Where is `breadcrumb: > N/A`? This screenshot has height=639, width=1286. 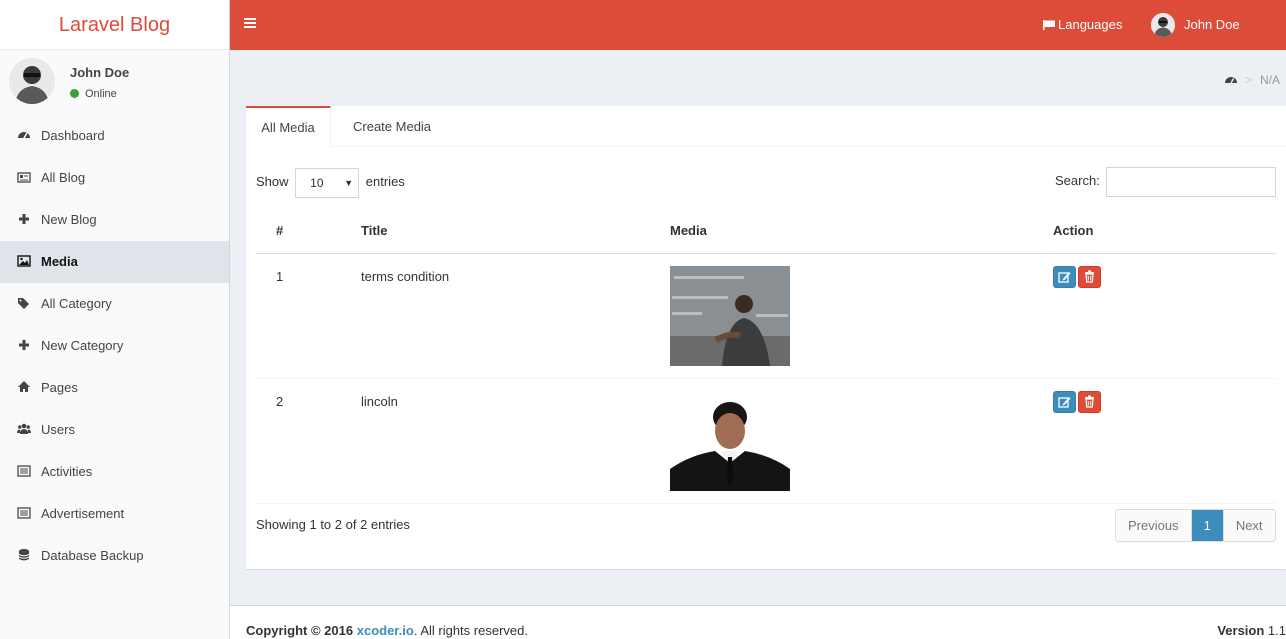 breadcrumb: > N/A is located at coordinates (1252, 80).